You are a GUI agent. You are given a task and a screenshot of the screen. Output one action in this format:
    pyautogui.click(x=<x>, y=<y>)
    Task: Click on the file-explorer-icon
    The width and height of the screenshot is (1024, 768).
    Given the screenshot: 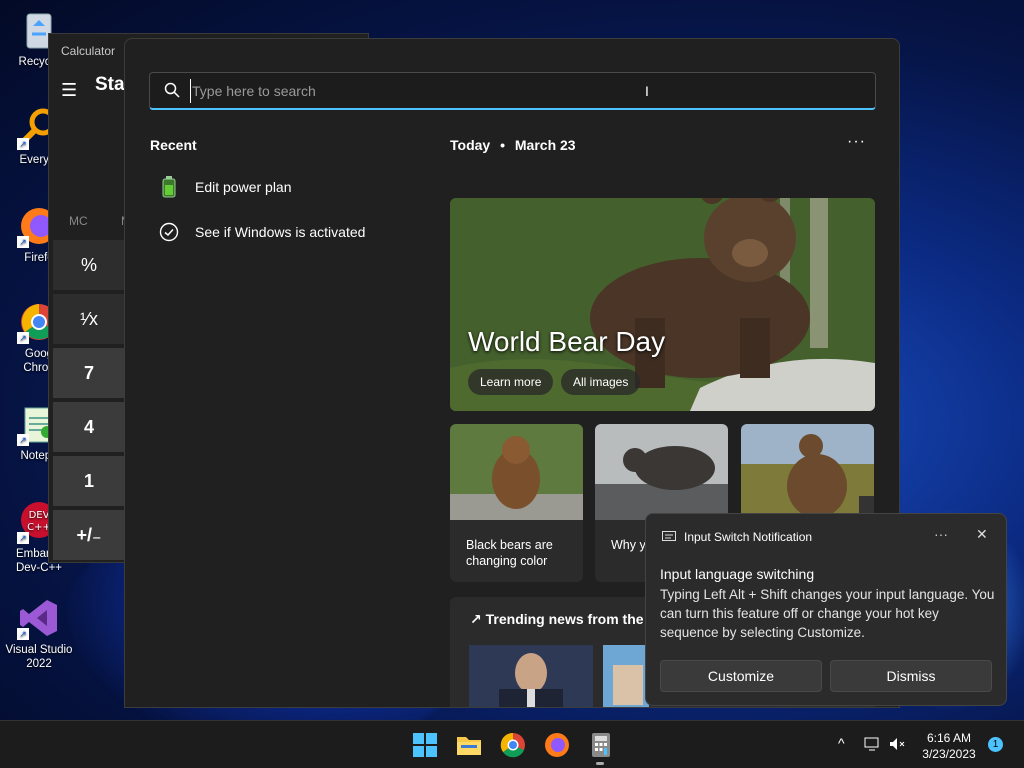 What is the action you would take?
    pyautogui.click(x=469, y=745)
    